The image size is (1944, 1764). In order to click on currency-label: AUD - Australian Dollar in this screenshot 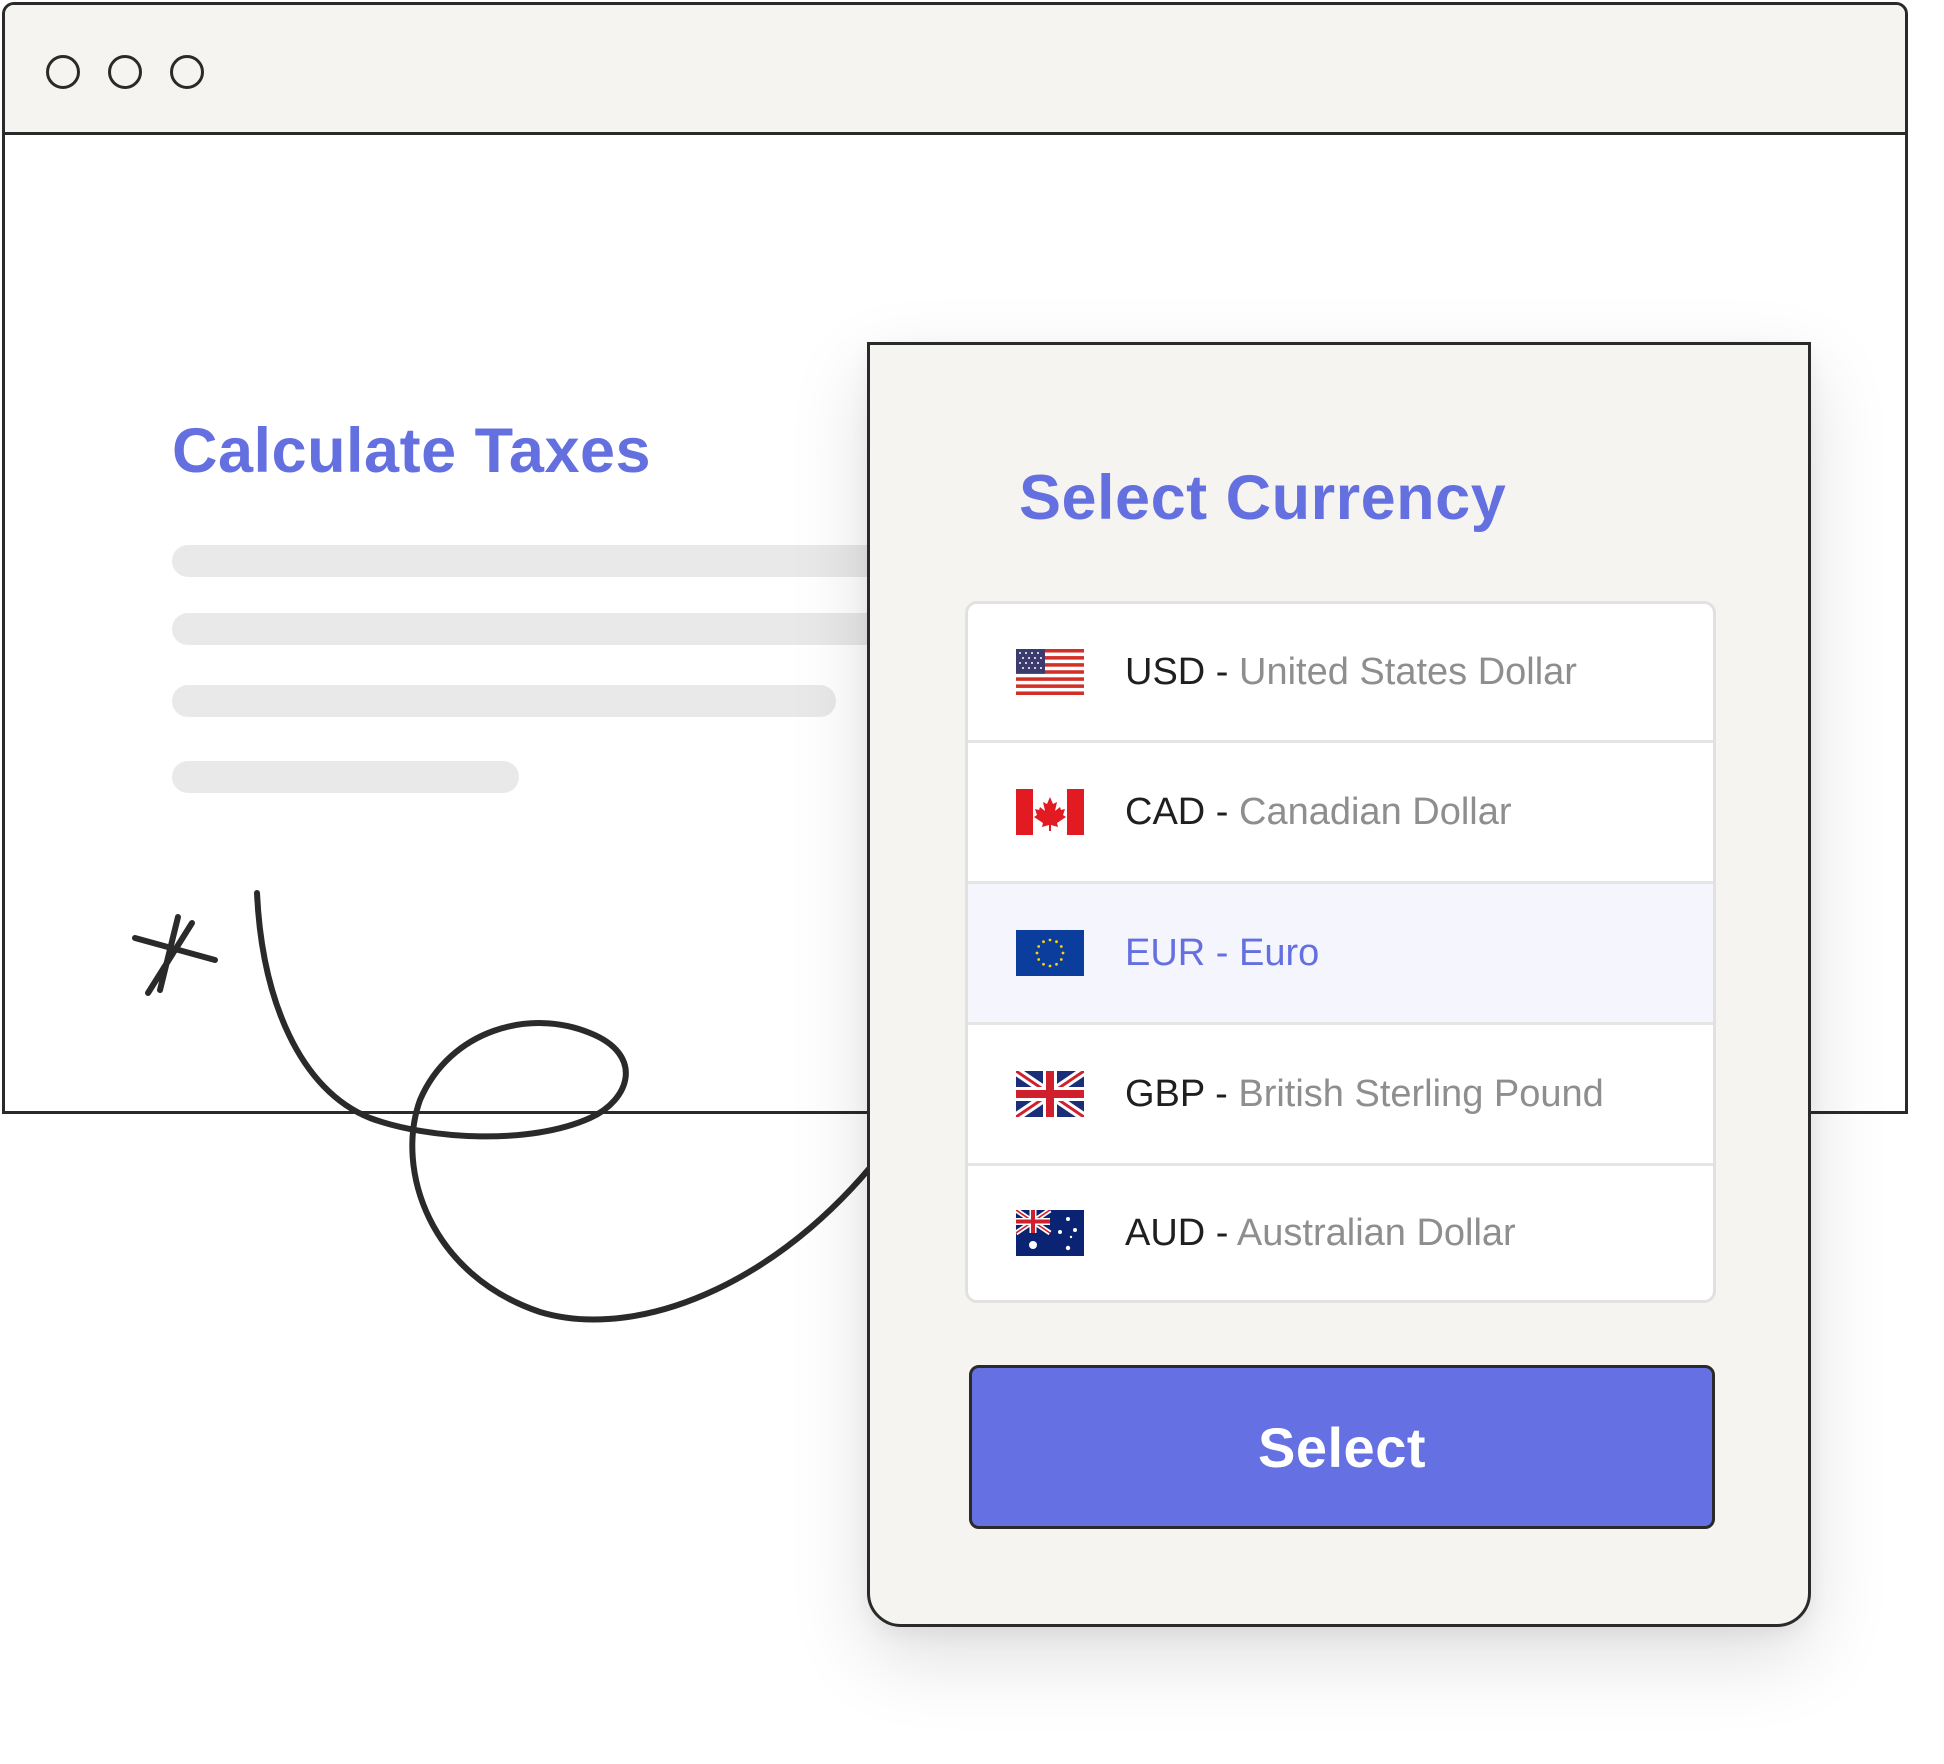, I will do `click(1320, 1233)`.